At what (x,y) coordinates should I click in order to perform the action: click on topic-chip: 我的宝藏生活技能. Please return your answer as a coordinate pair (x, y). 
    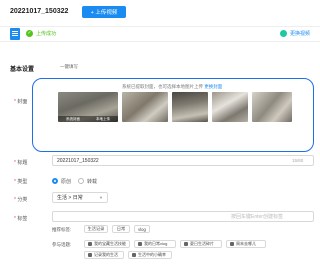
    Looking at the image, I should click on (107, 244).